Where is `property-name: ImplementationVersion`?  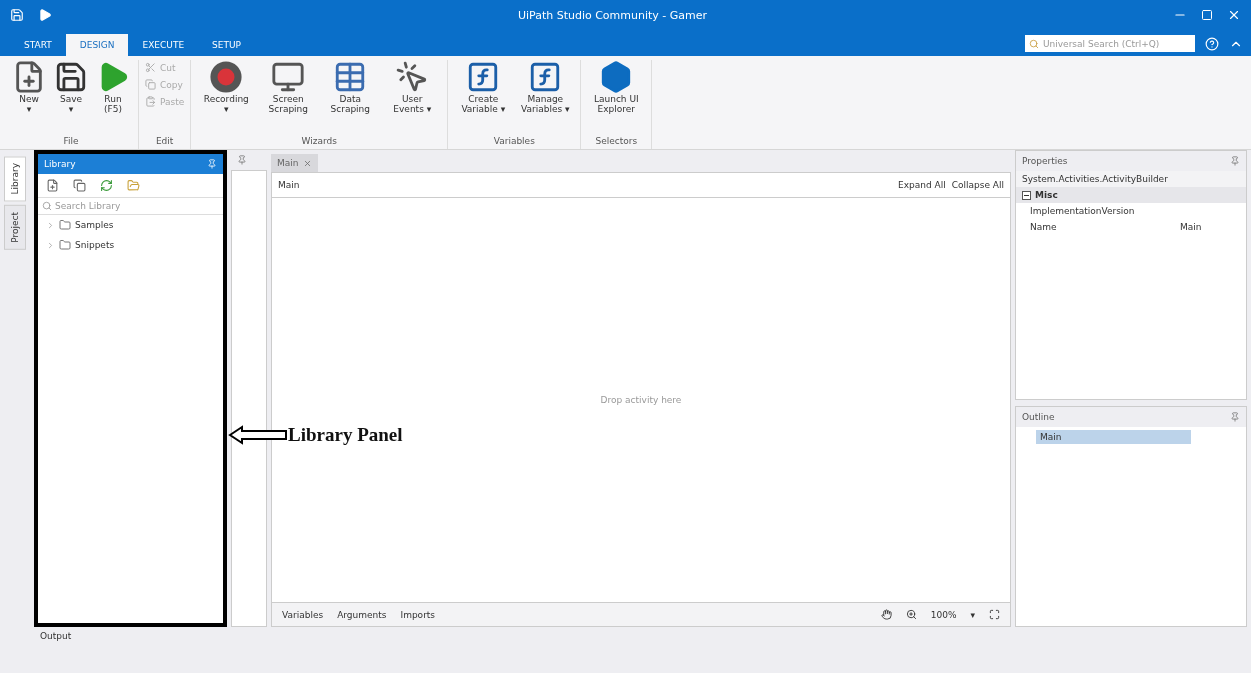 property-name: ImplementationVersion is located at coordinates (1083, 211).